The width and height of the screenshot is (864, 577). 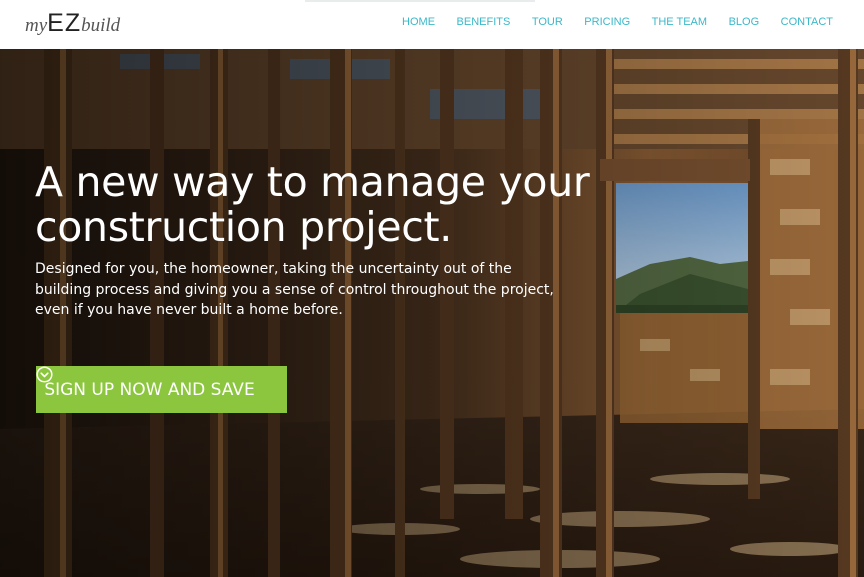 What do you see at coordinates (744, 22) in the screenshot?
I see `nav-item-blog: BLOG` at bounding box center [744, 22].